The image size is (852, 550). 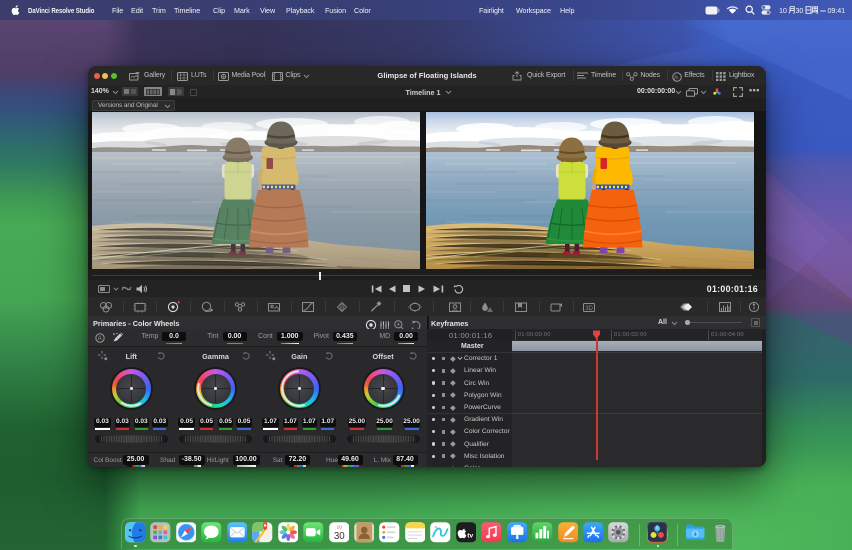 I want to click on svg-text: A, so click(x=100, y=339).